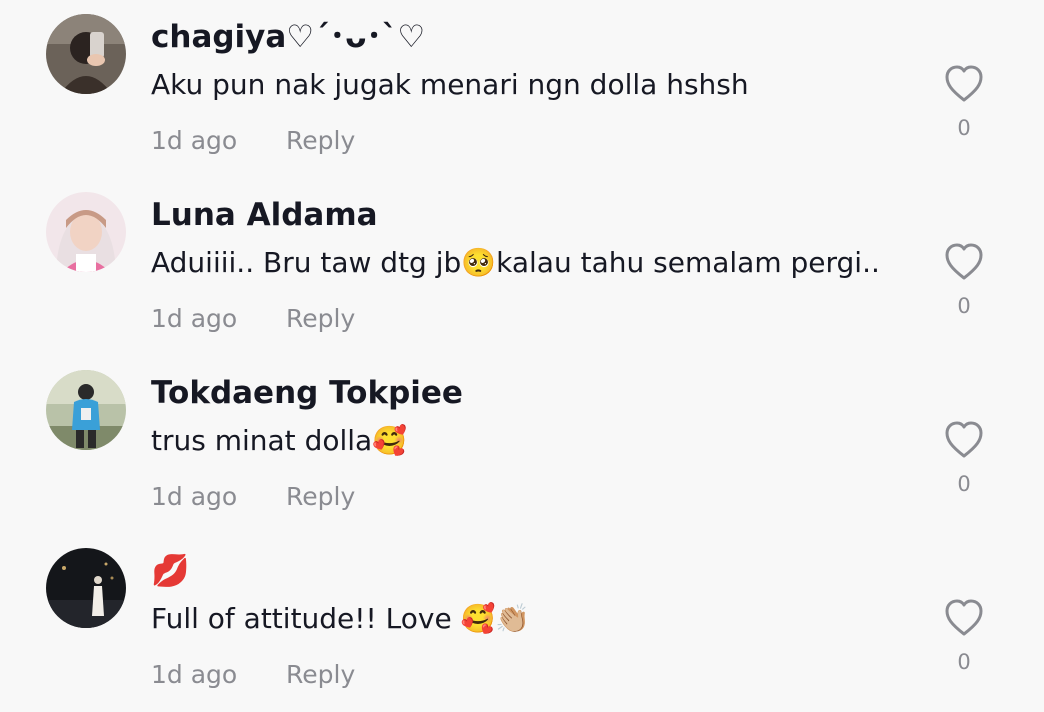  What do you see at coordinates (264, 215) in the screenshot?
I see `username: Luna Aldama` at bounding box center [264, 215].